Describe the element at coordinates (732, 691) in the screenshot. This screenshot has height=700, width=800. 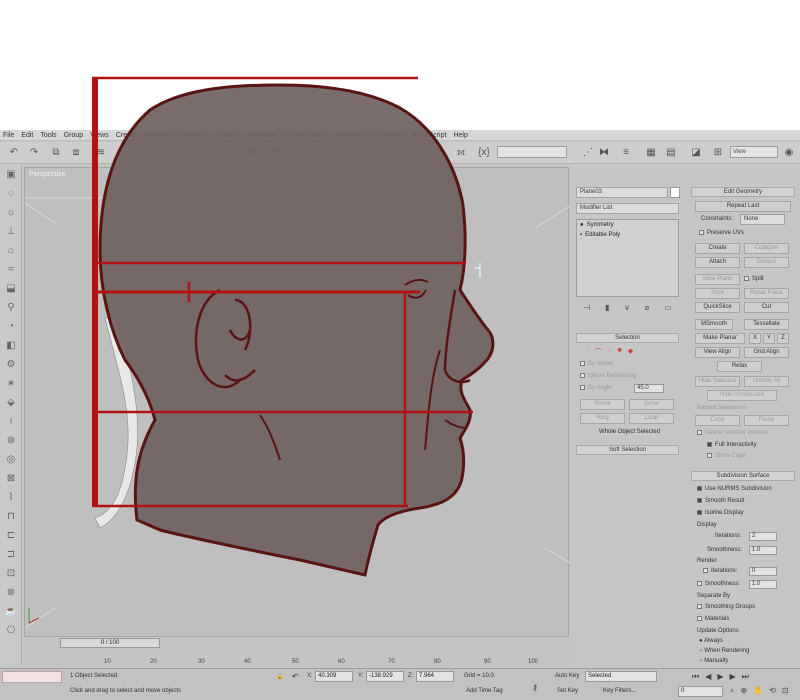
I see `zoom-icon: ⌕` at that location.